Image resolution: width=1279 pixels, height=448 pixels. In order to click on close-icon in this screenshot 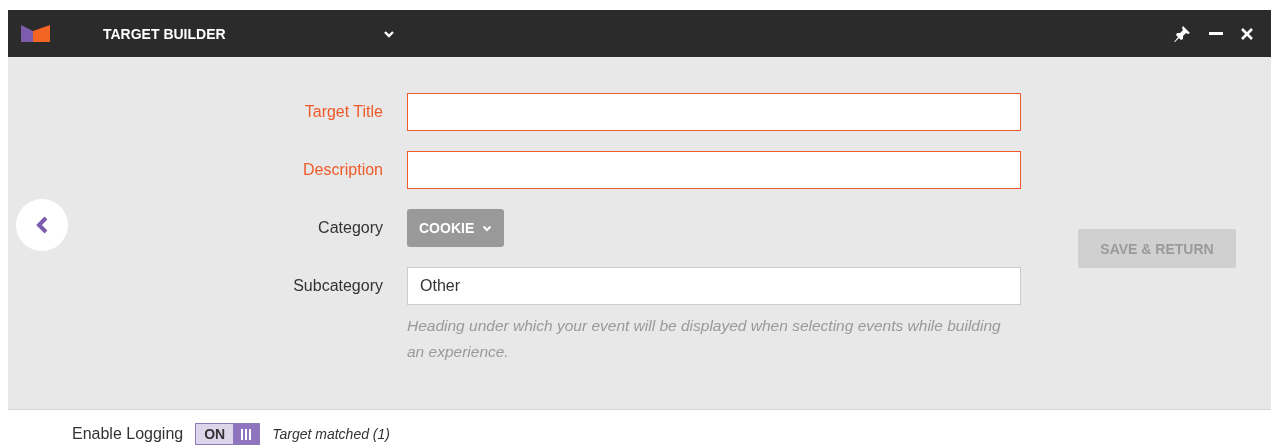, I will do `click(1247, 33)`.